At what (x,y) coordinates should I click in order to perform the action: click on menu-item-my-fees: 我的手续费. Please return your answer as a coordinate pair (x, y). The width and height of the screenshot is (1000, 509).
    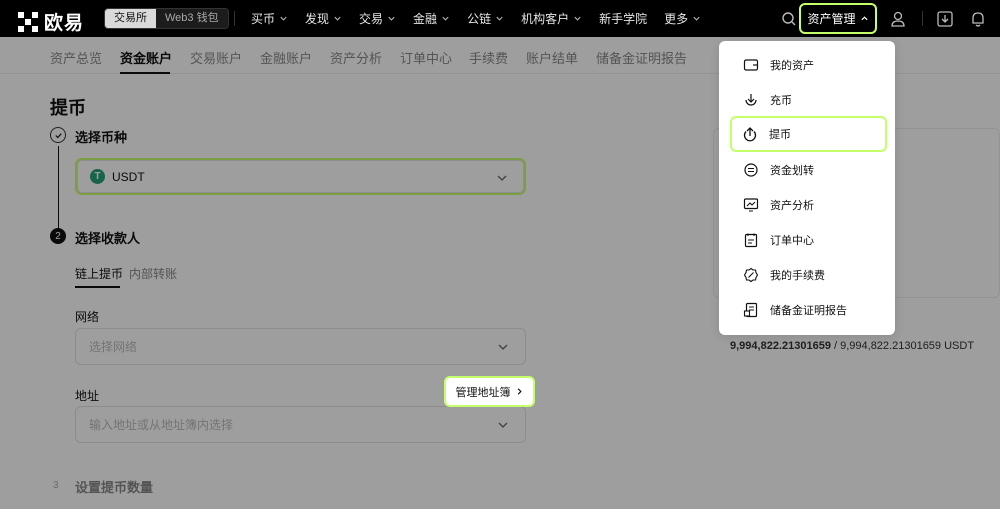
    Looking at the image, I should click on (808, 274).